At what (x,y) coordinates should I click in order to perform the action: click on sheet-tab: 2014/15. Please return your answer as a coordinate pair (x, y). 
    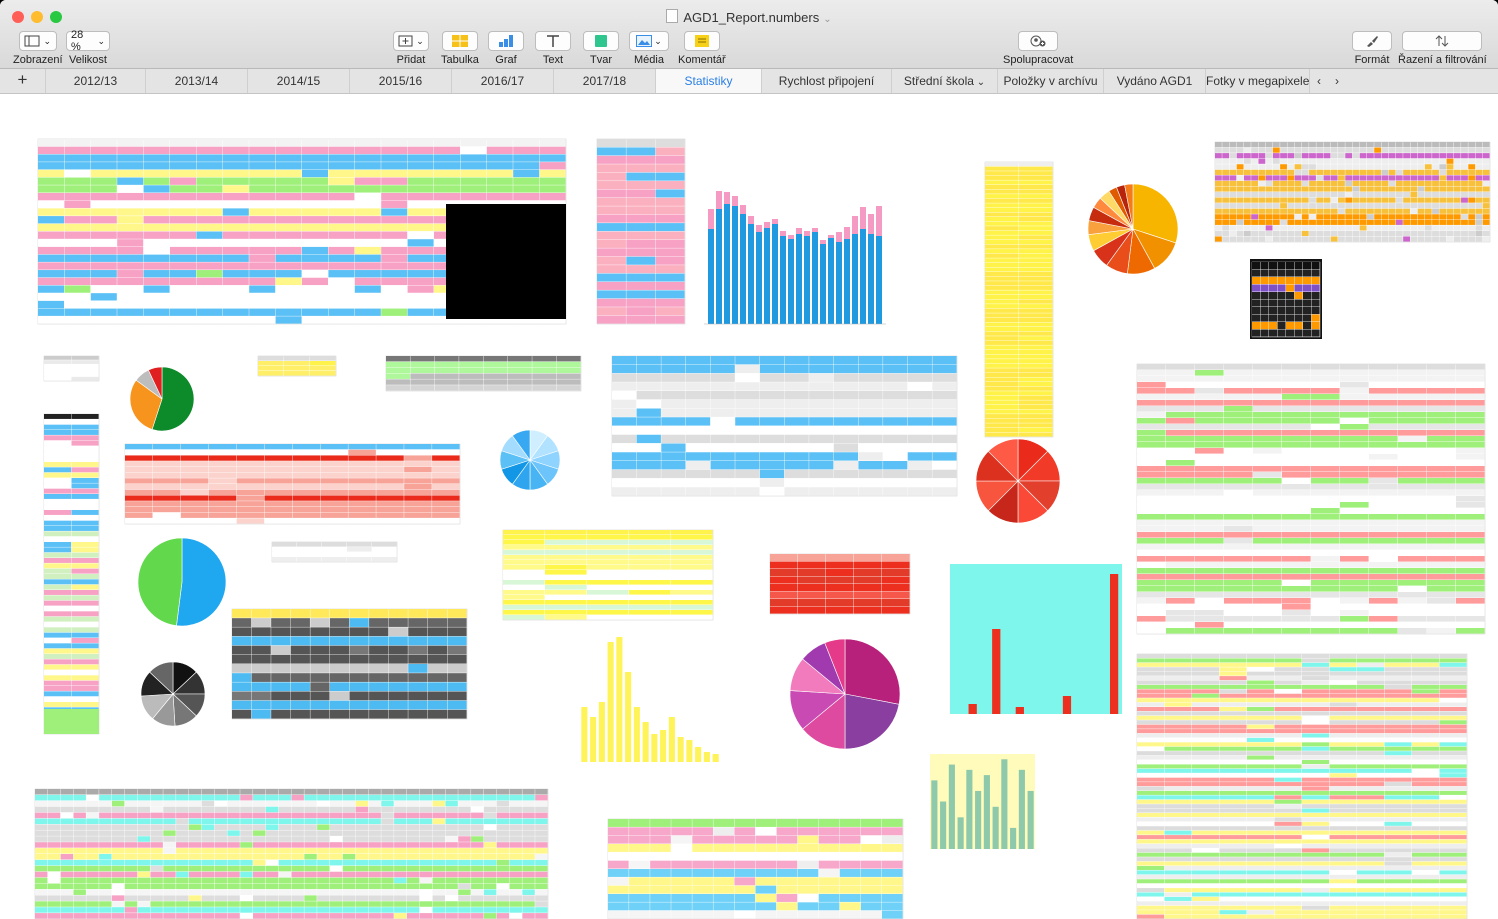
    Looking at the image, I should click on (299, 81).